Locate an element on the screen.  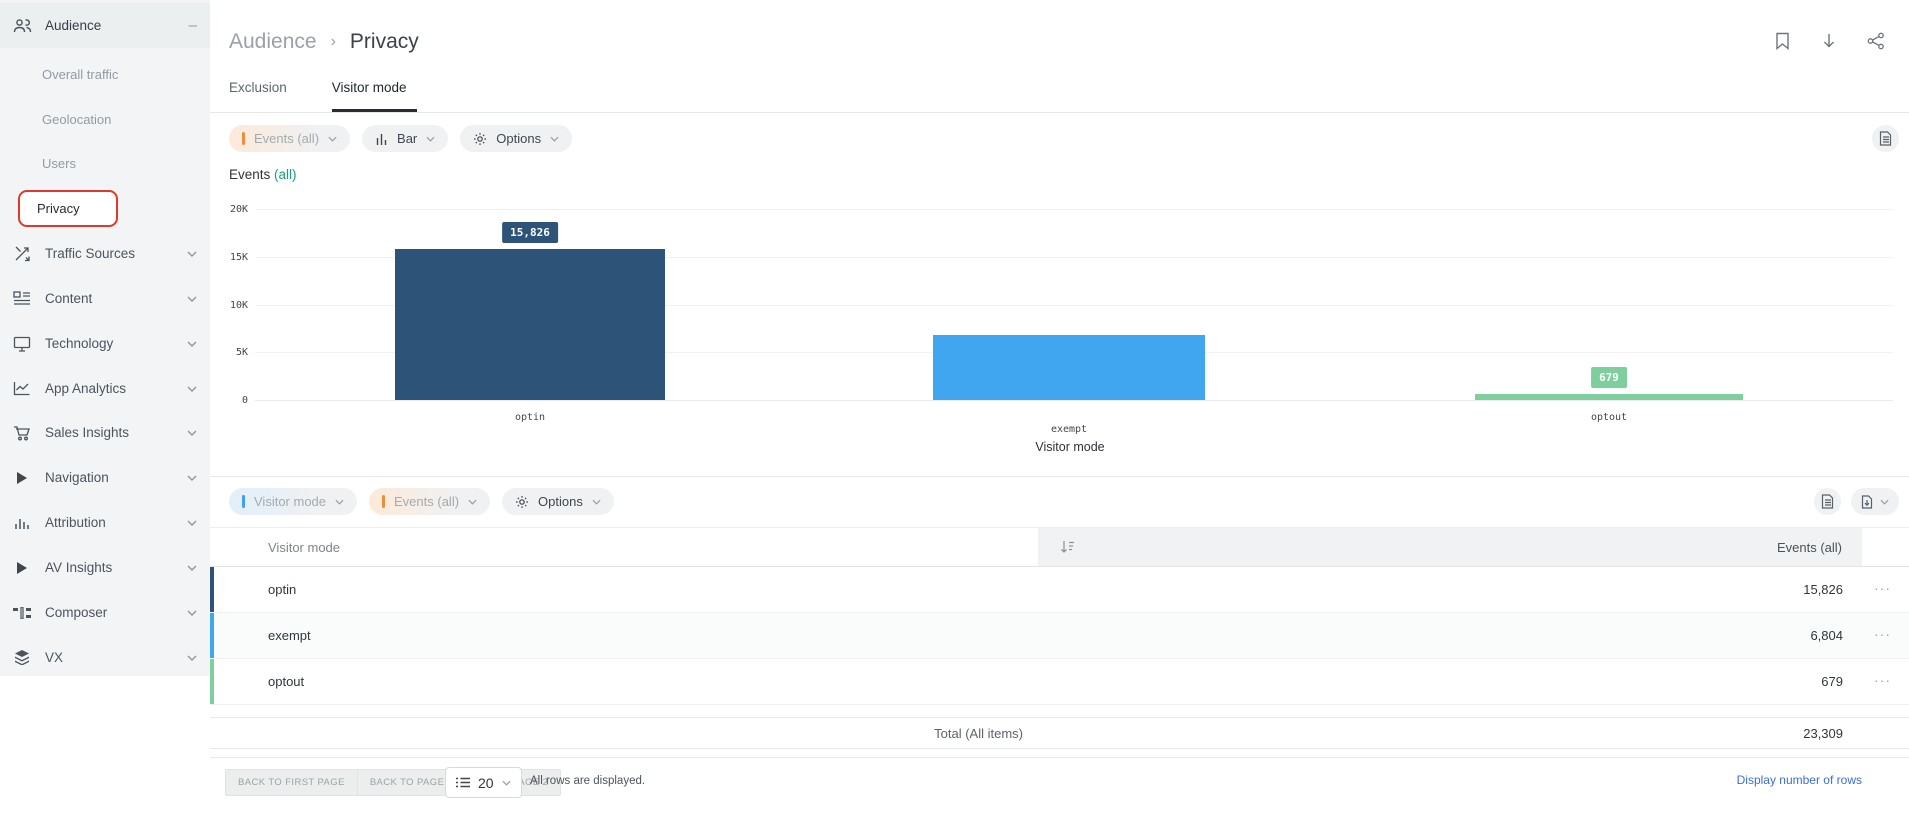
value-badge-optin: 15,826 is located at coordinates (530, 232).